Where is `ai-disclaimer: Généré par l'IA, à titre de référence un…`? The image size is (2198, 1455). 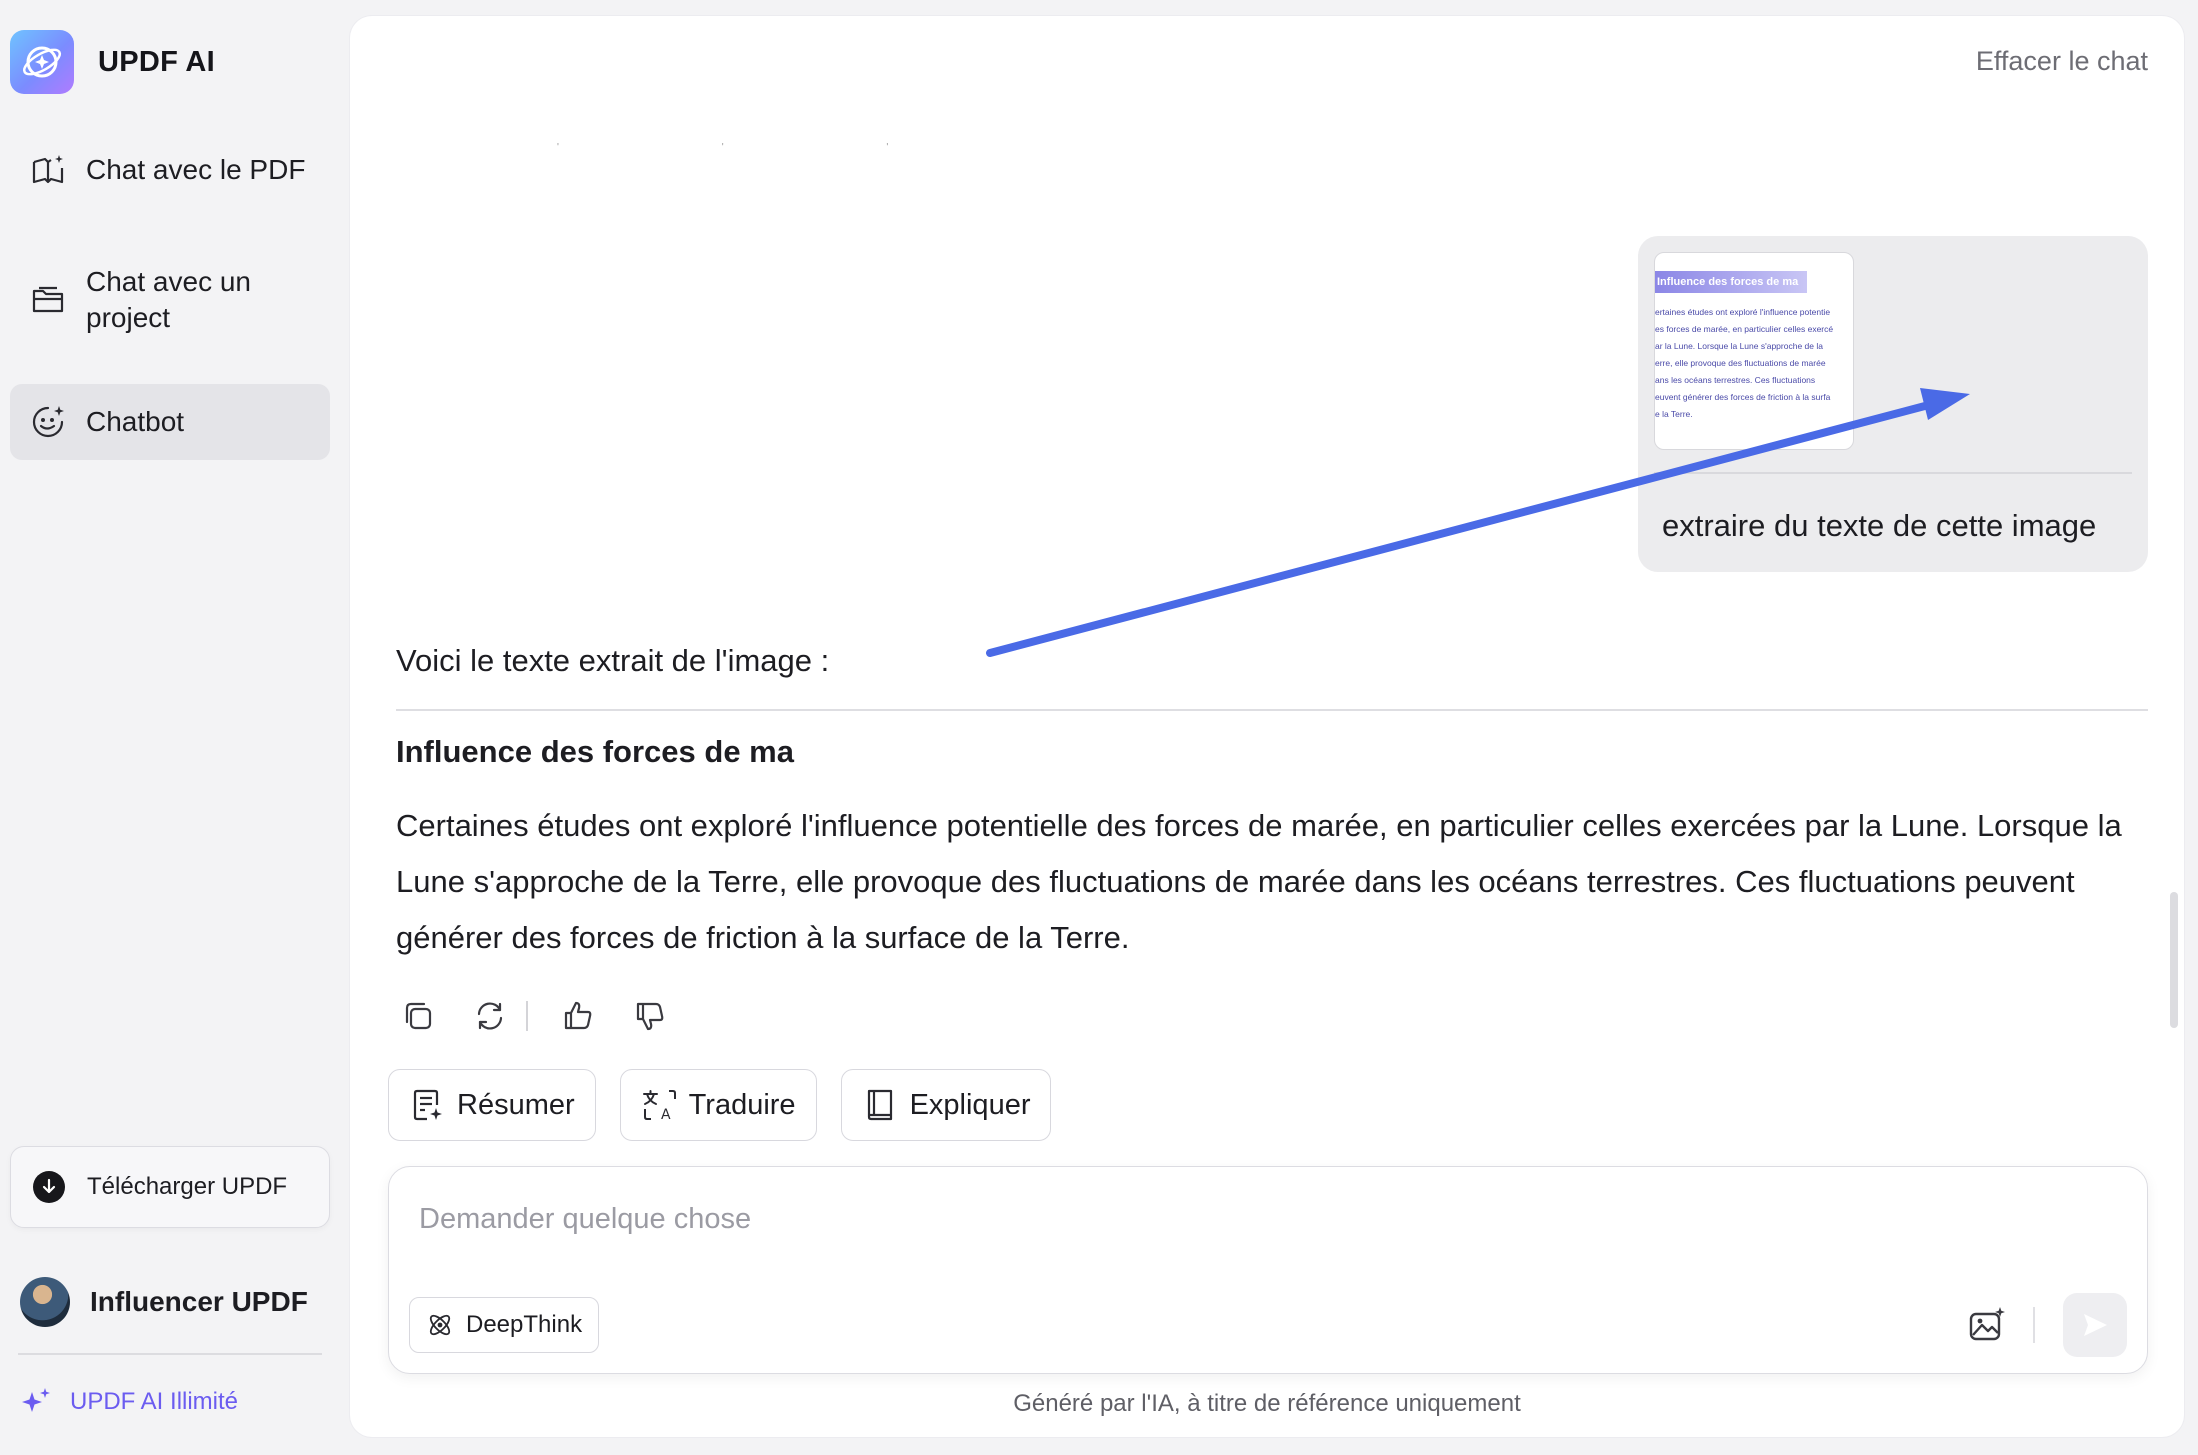
ai-disclaimer: Généré par l'IA, à titre de référence un… is located at coordinates (1267, 1403).